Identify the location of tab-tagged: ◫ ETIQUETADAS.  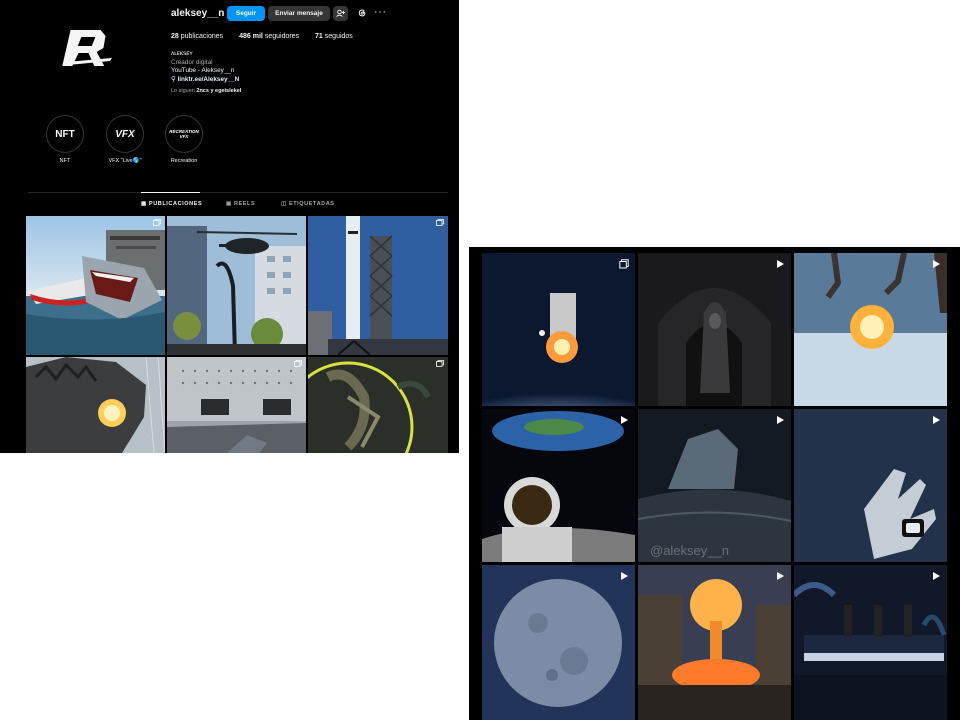
(308, 204).